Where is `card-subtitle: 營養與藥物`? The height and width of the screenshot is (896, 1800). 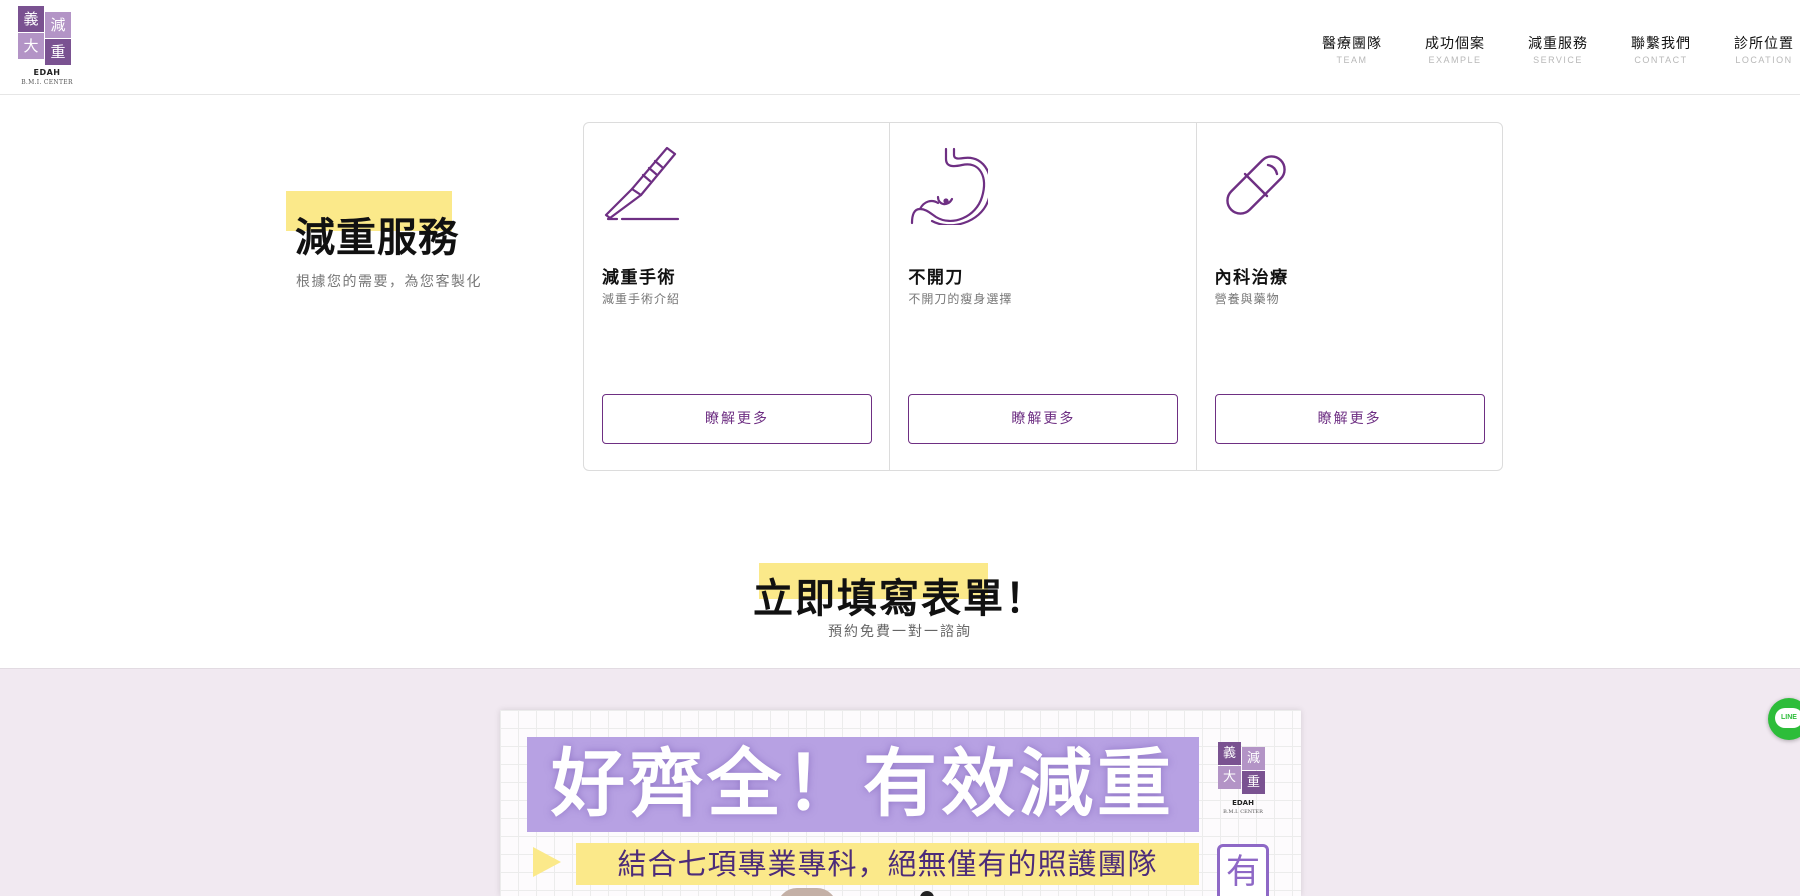
card-subtitle: 營養與藥物 is located at coordinates (1247, 299).